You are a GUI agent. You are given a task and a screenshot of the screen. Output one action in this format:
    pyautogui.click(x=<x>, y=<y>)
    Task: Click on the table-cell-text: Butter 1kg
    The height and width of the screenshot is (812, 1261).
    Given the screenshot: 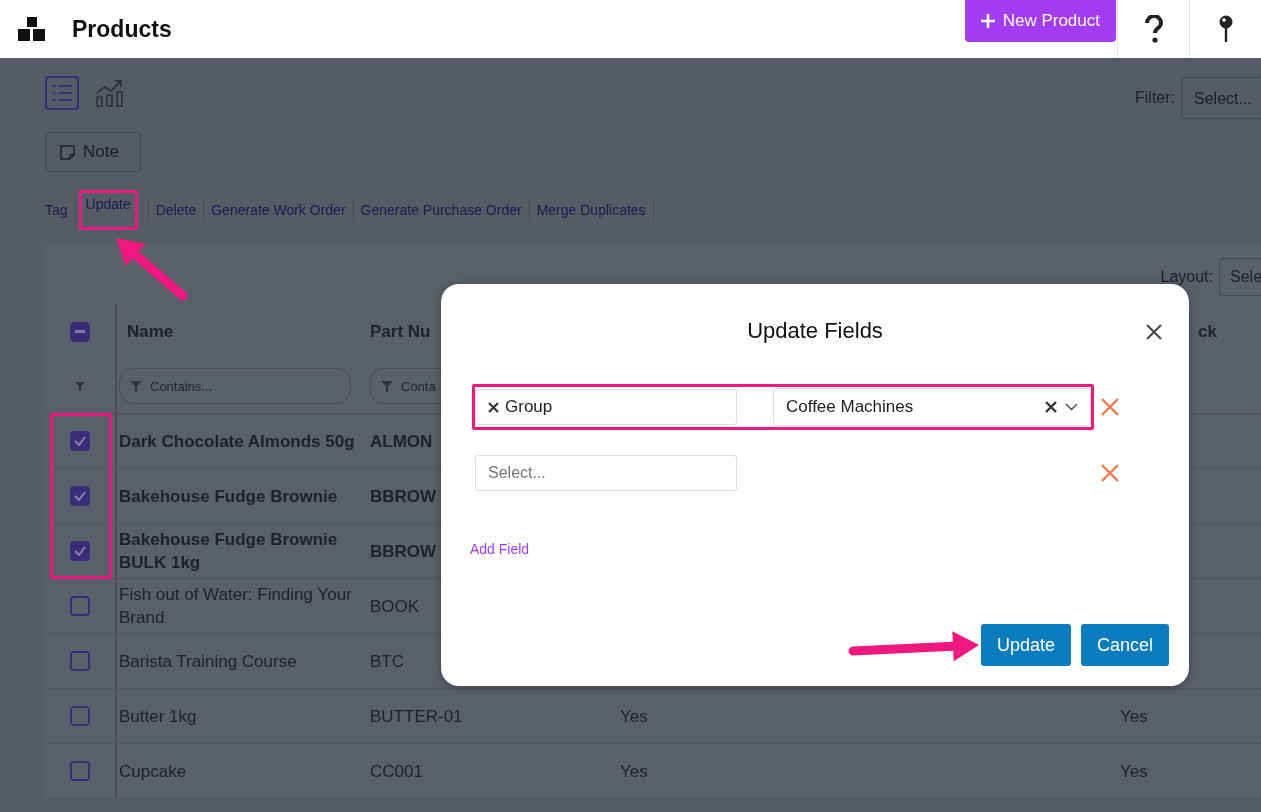 What is the action you would take?
    pyautogui.click(x=158, y=716)
    